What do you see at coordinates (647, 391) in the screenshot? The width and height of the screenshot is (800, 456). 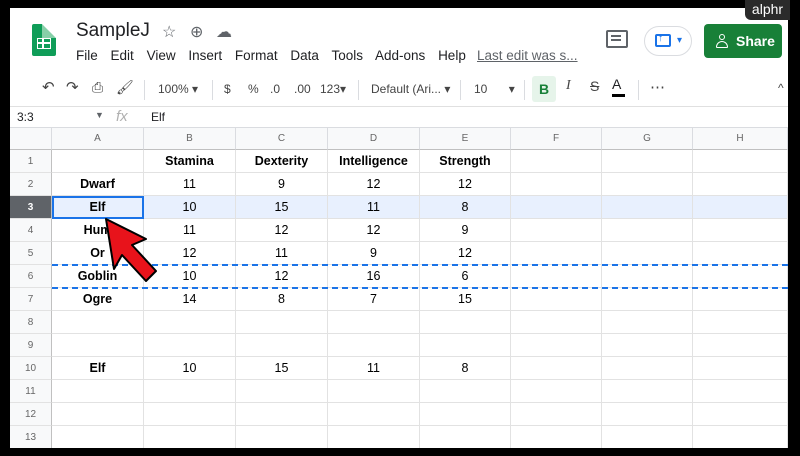 I see `cell-g11` at bounding box center [647, 391].